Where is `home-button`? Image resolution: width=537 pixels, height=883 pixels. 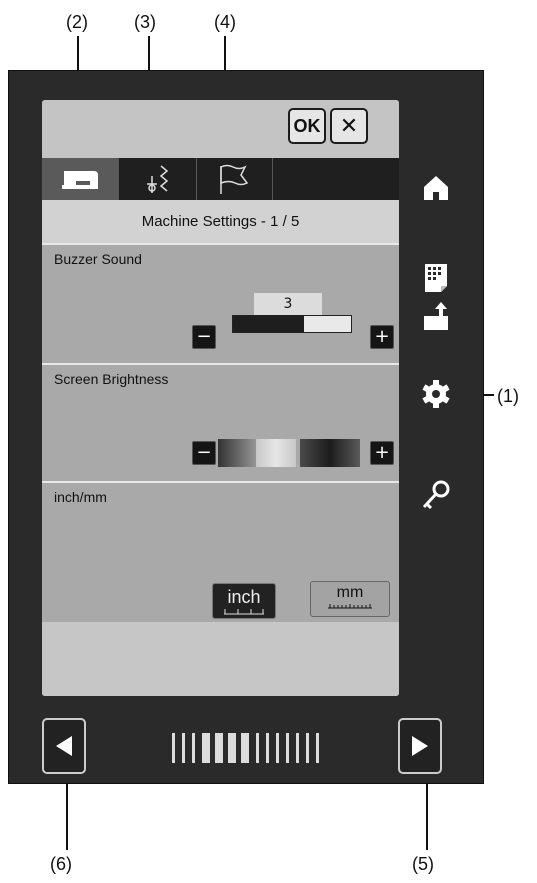
home-button is located at coordinates (436, 188).